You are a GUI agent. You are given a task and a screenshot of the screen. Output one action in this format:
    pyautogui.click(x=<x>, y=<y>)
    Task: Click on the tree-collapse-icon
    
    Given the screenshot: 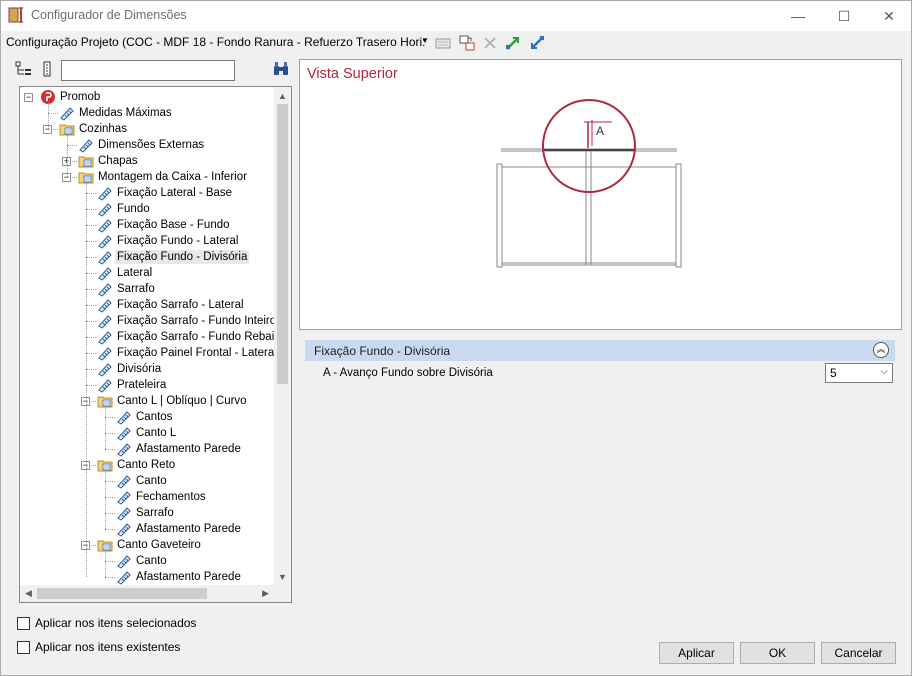 What is the action you would take?
    pyautogui.click(x=47, y=69)
    